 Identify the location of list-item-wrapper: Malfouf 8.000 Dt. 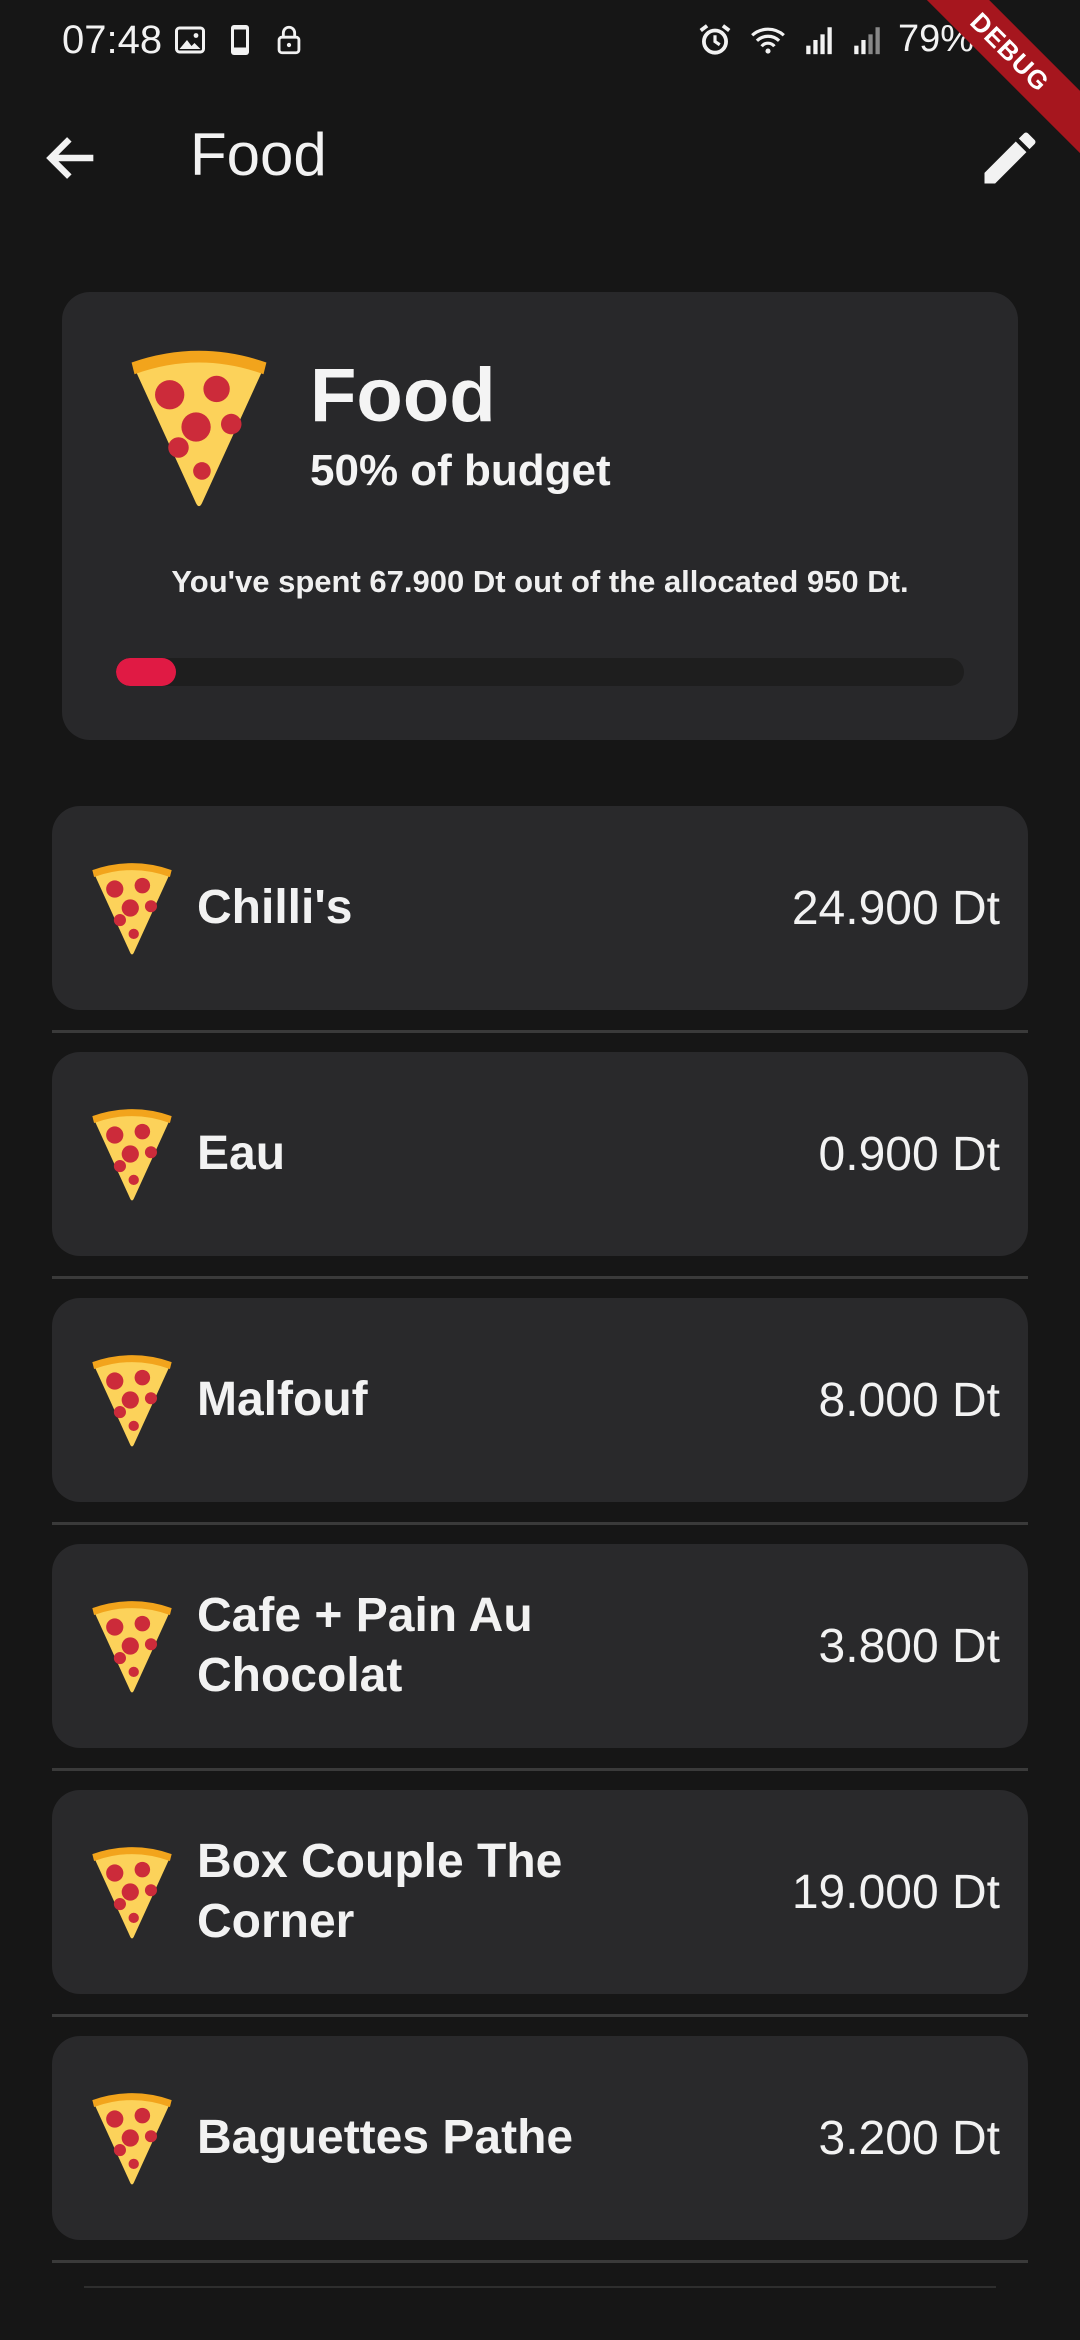
(540, 1421).